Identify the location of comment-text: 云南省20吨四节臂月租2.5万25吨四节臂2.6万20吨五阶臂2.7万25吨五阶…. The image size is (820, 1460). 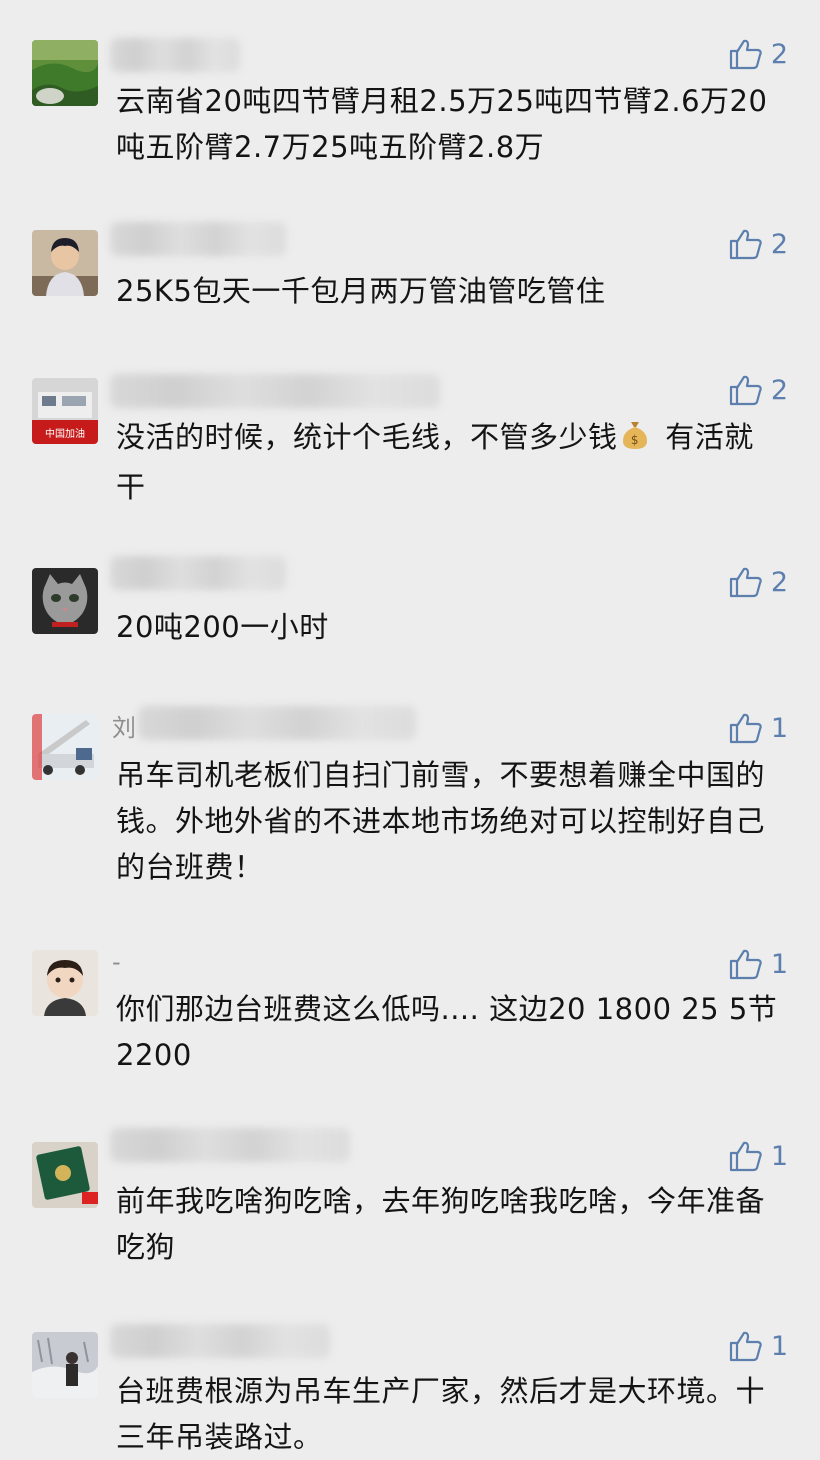
(442, 124).